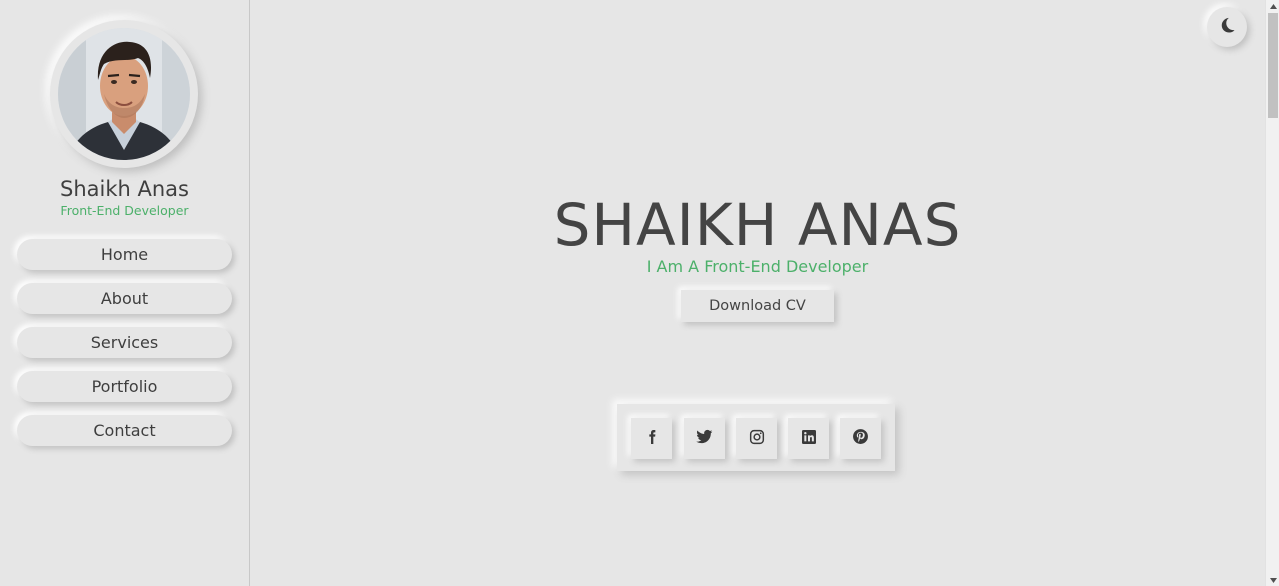  What do you see at coordinates (1272, 293) in the screenshot?
I see `scrollbar` at bounding box center [1272, 293].